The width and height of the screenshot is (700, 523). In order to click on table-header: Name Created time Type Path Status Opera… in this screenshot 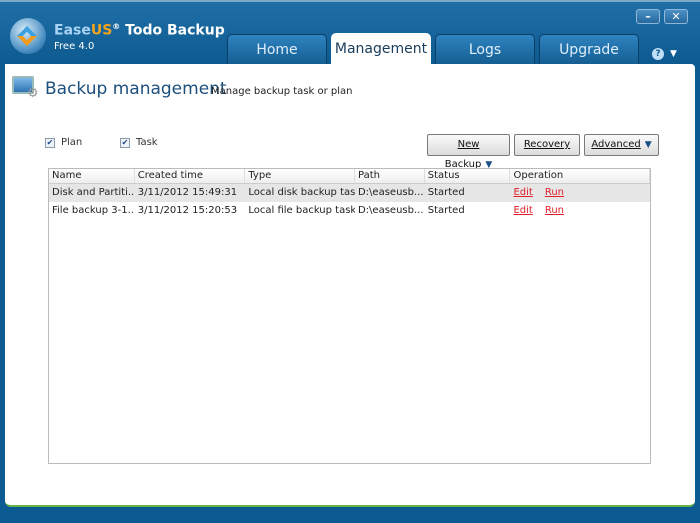, I will do `click(349, 176)`.